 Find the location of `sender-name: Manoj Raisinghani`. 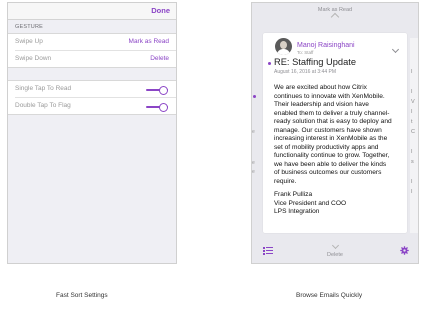

sender-name: Manoj Raisinghani is located at coordinates (326, 45).